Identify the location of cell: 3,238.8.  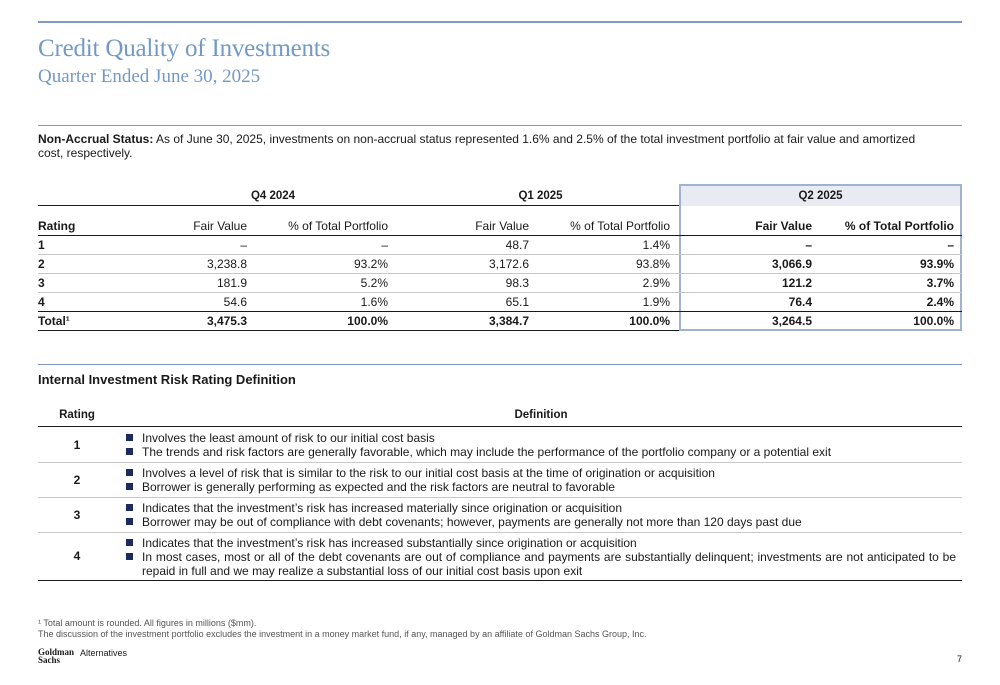
(226, 264).